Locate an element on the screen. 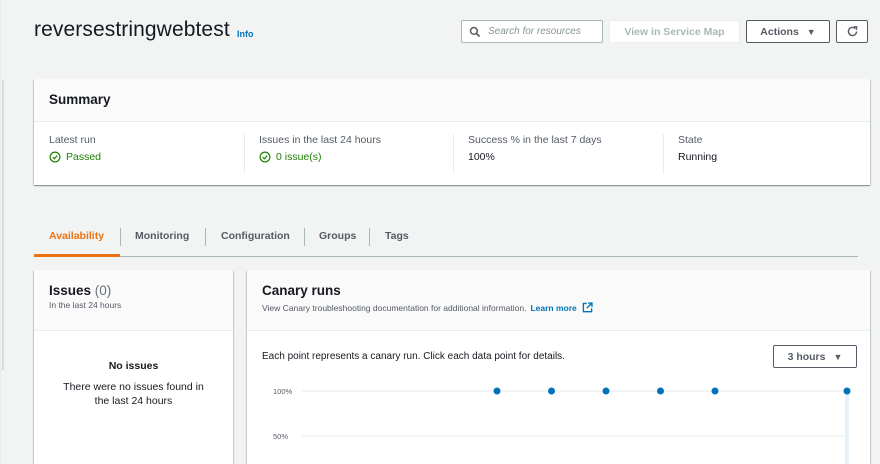  view-in-service-map-button: View in Service Map is located at coordinates (674, 31).